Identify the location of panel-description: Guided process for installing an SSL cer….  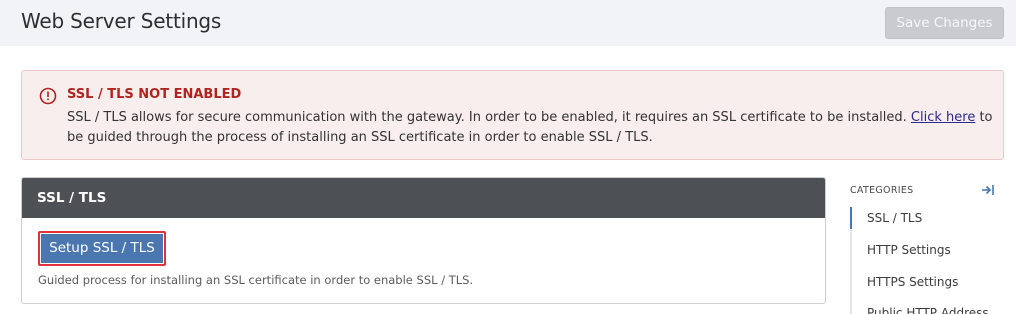
(256, 280).